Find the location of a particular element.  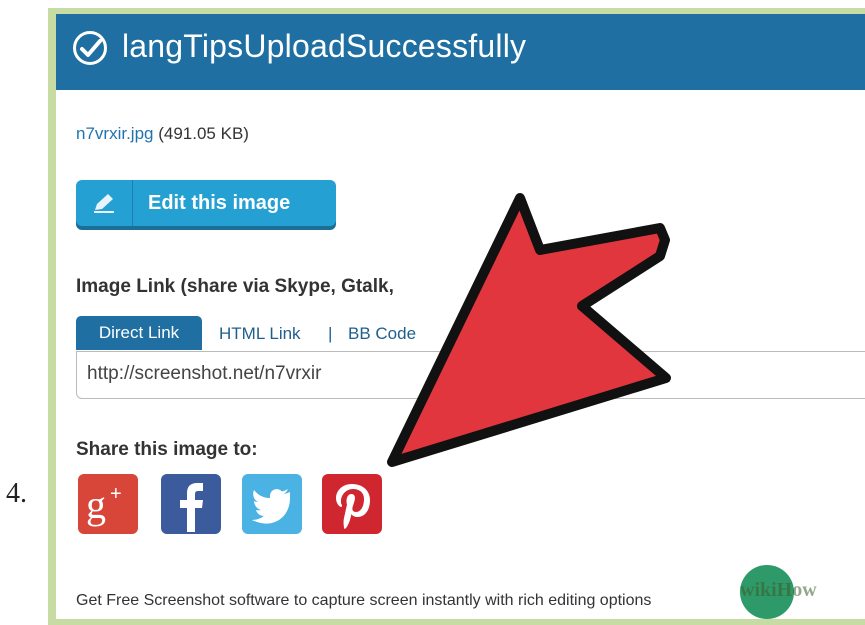

wikihow-watermark: wikiHow is located at coordinates (750, 592).